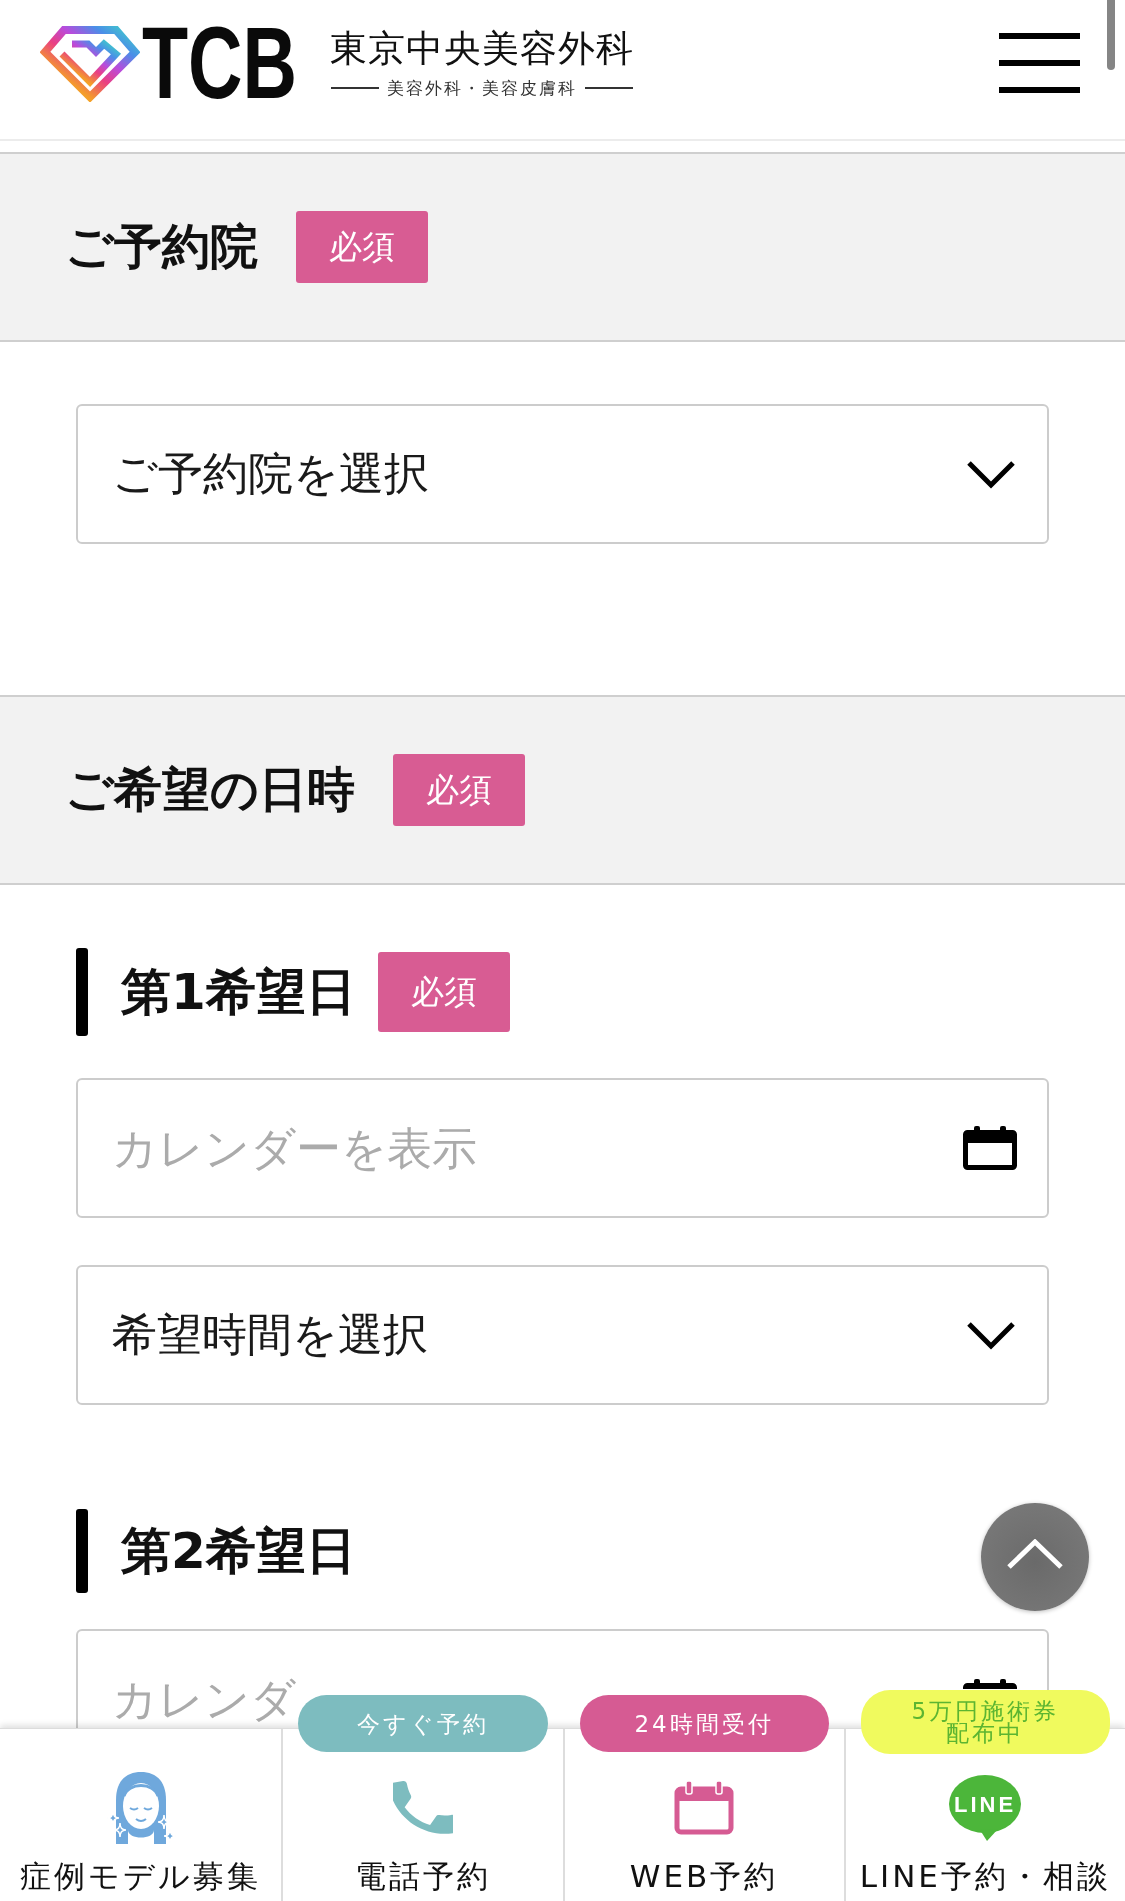 The image size is (1125, 1901). I want to click on promo-tag: 5万円施術券配布中, so click(985, 1722).